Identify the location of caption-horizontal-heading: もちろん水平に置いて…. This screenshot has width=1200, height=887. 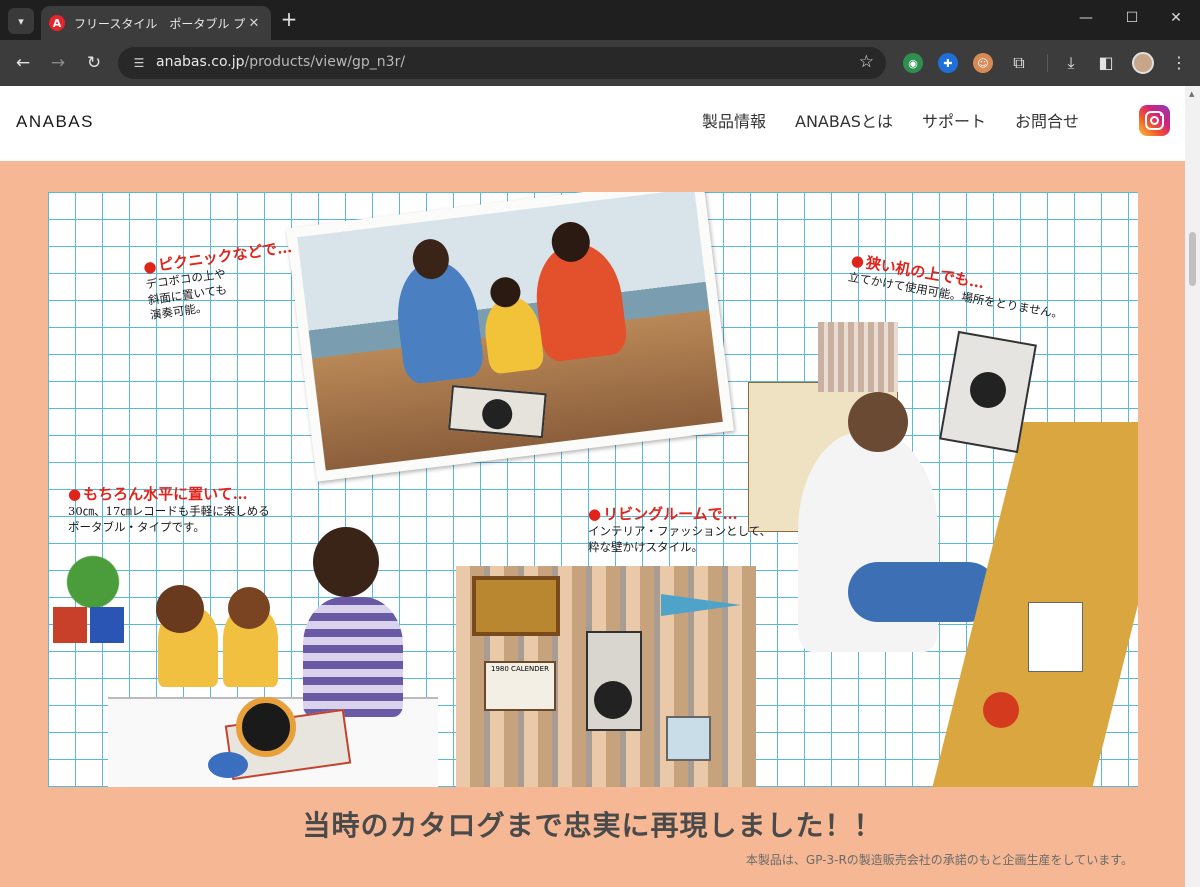
(169, 494).